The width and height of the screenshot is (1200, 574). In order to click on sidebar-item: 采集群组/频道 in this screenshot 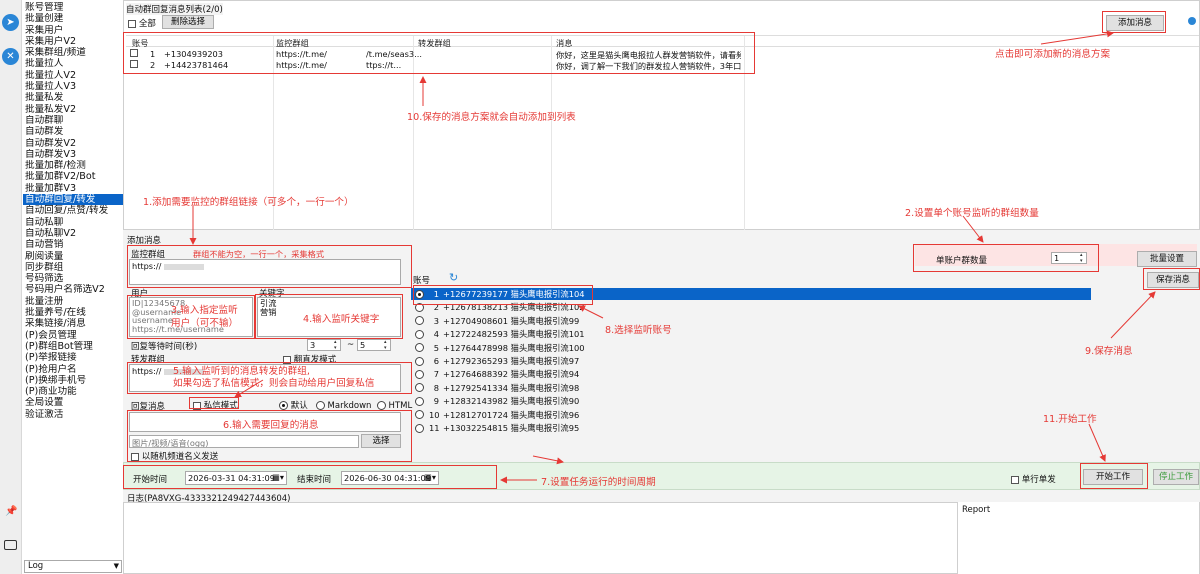, I will do `click(73, 52)`.